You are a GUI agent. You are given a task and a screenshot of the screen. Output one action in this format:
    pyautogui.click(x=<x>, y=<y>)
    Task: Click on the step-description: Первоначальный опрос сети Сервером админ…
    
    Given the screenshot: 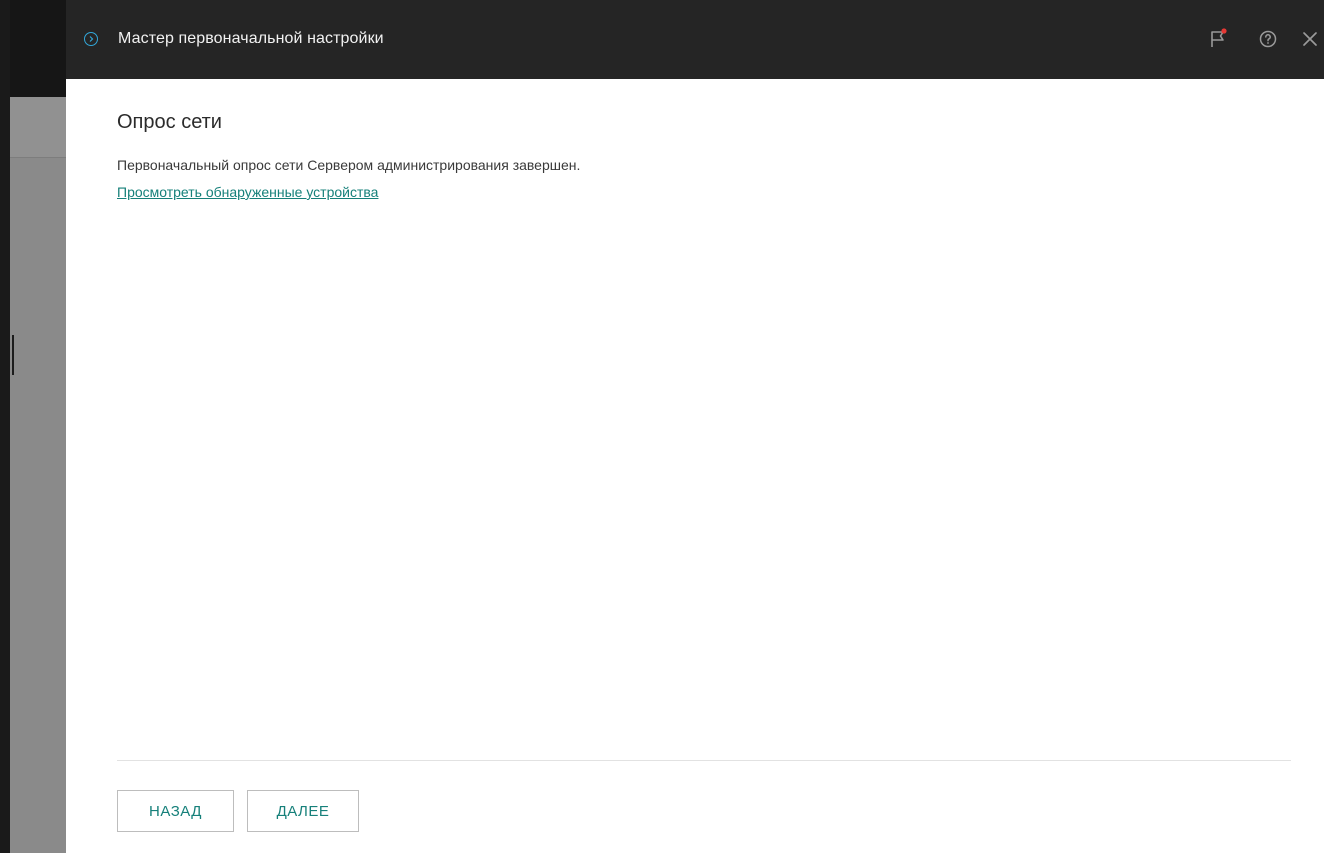 What is the action you would take?
    pyautogui.click(x=349, y=165)
    